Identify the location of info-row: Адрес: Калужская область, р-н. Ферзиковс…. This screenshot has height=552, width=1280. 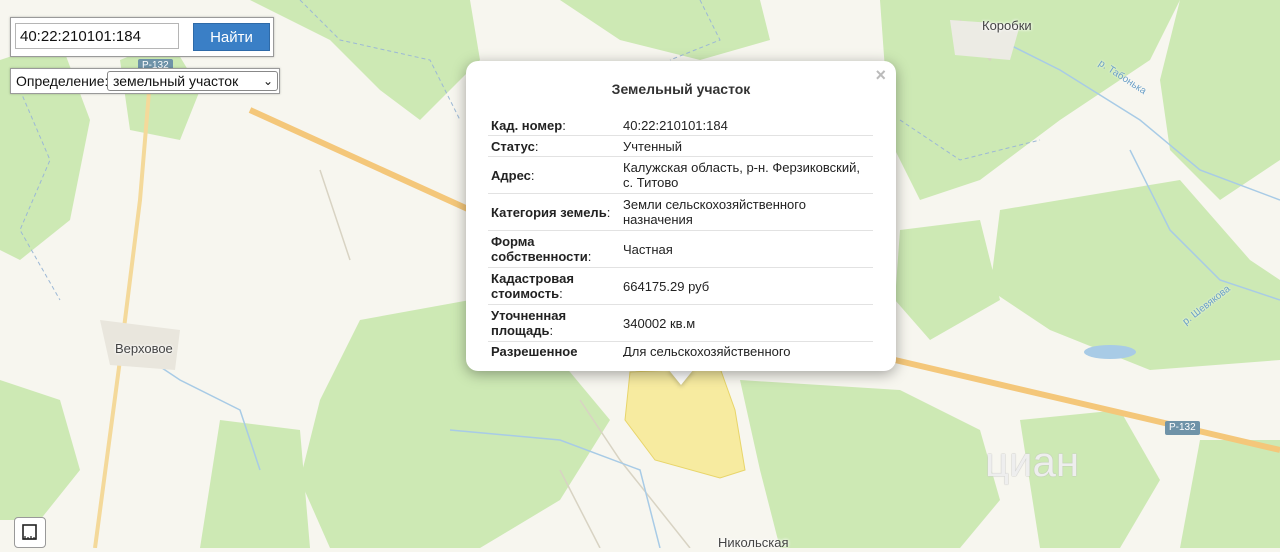
(680, 175).